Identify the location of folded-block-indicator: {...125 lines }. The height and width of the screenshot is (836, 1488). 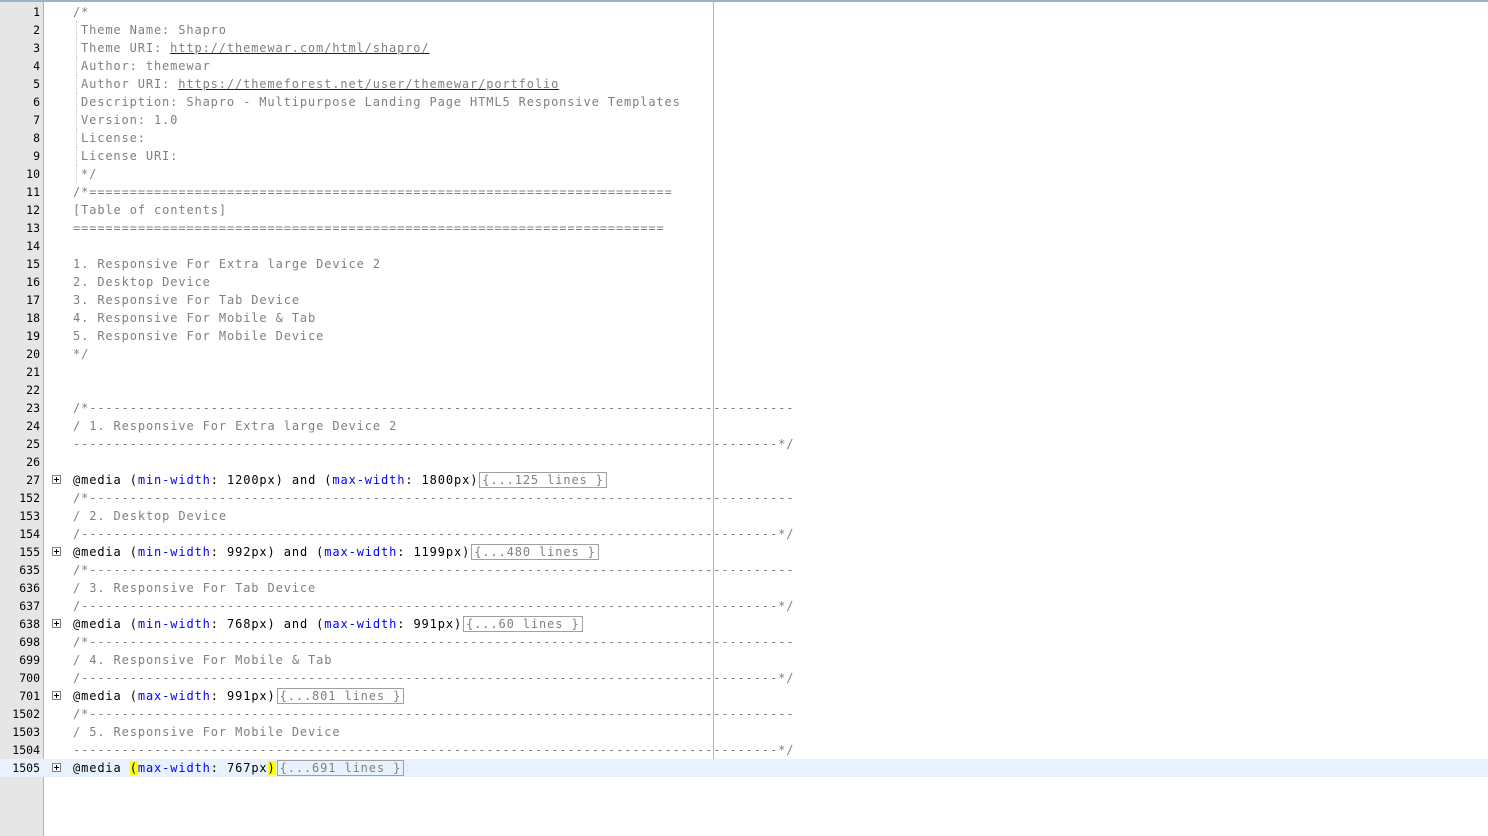
(543, 480).